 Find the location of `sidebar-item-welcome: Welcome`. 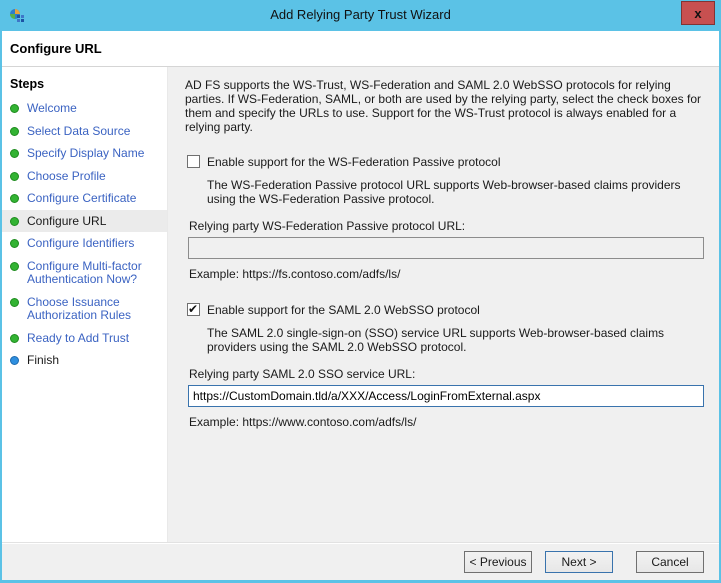

sidebar-item-welcome: Welcome is located at coordinates (84, 108).